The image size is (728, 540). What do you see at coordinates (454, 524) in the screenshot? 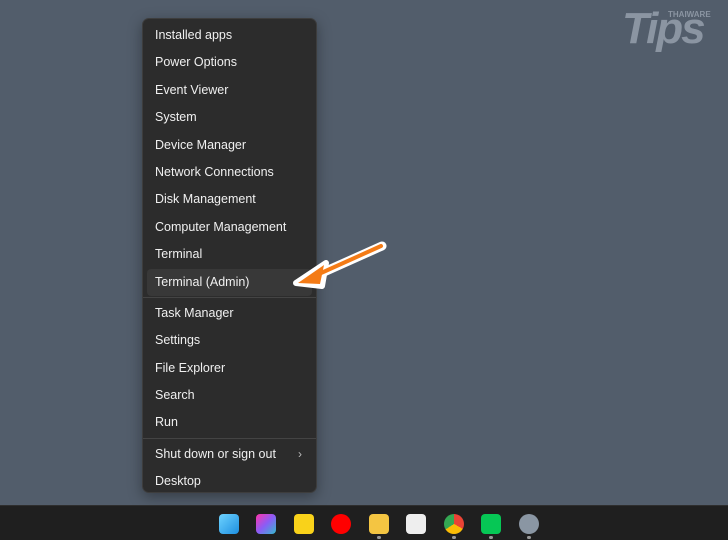
I see `chrome-icon` at bounding box center [454, 524].